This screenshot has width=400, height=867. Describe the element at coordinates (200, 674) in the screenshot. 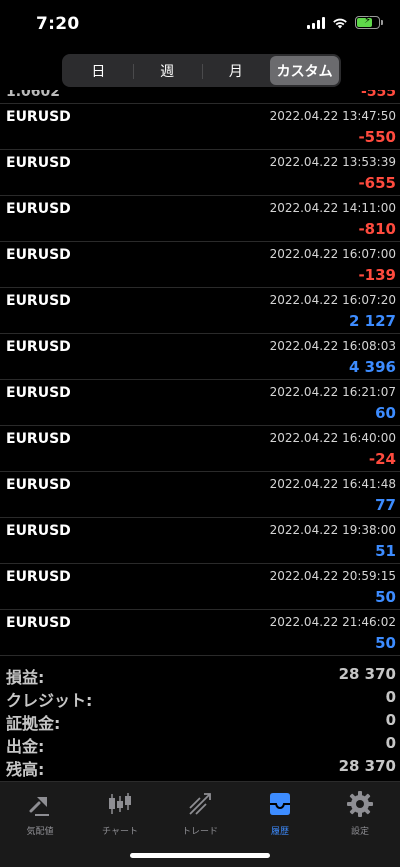

I see `summary-profit: 損益: 28 370` at that location.